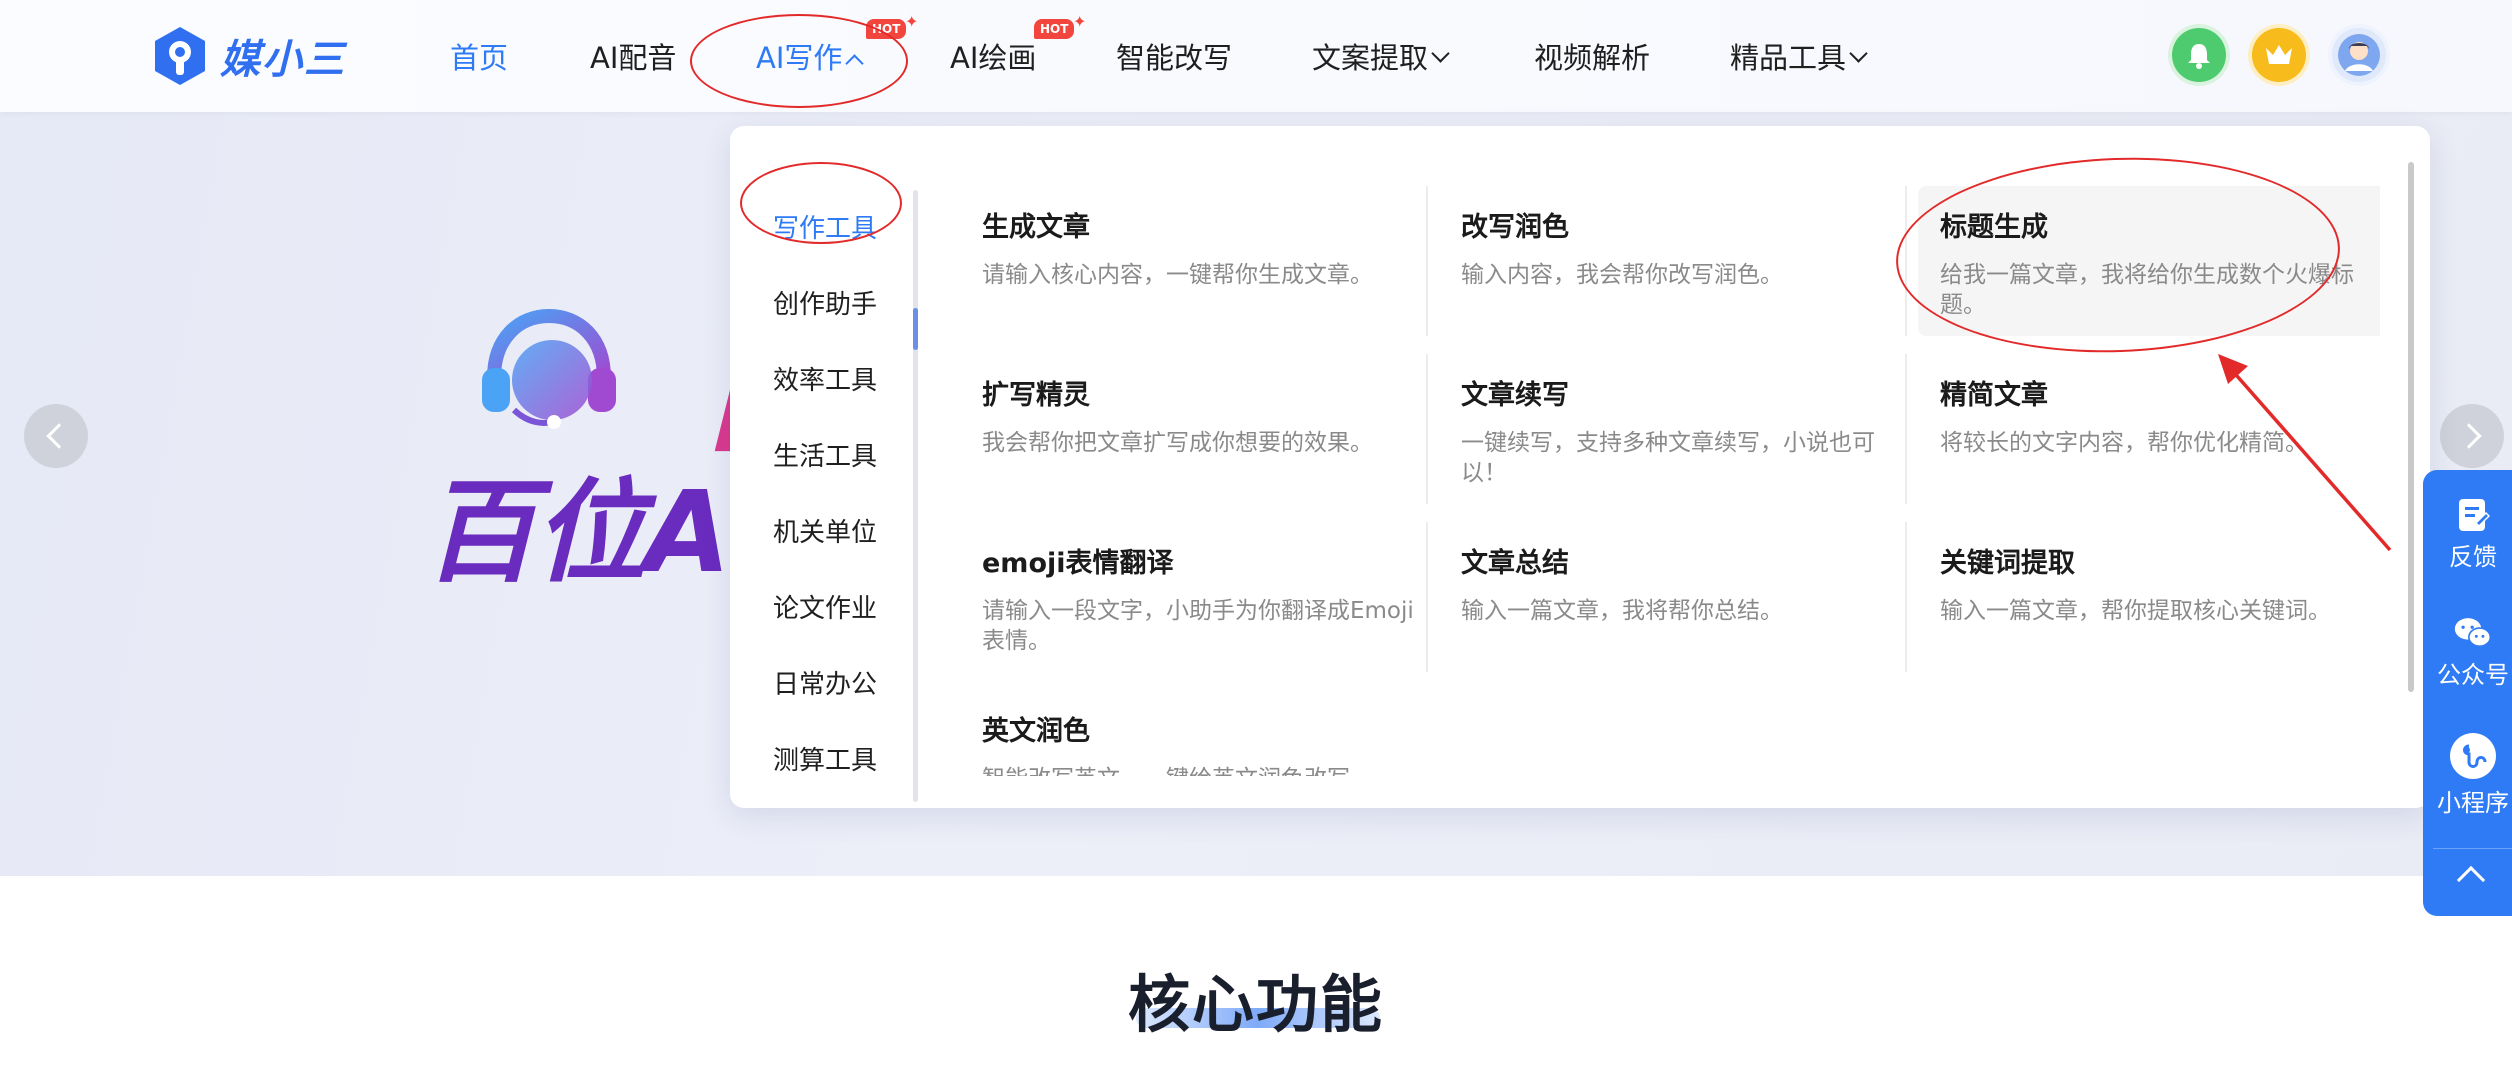 This screenshot has width=2512, height=1091. What do you see at coordinates (2473, 756) in the screenshot?
I see `mini-program-icon` at bounding box center [2473, 756].